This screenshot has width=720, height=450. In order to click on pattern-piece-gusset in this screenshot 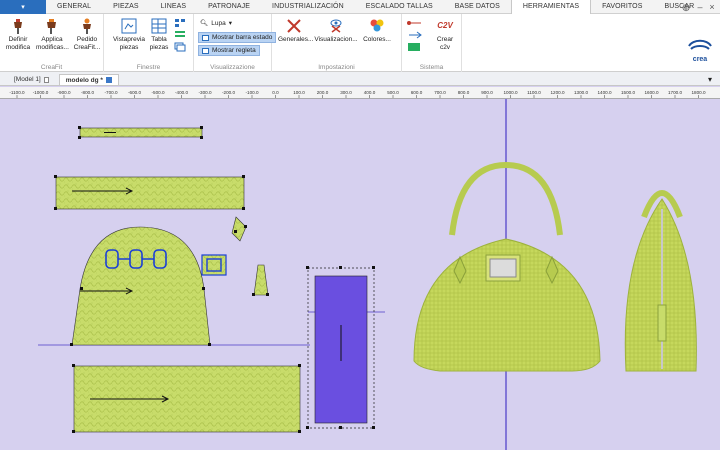, I will do `click(149, 192)`.